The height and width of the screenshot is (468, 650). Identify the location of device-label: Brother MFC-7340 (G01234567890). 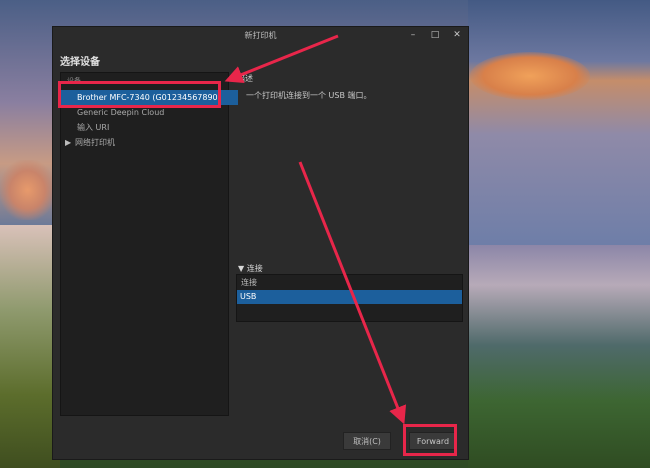
(149, 97).